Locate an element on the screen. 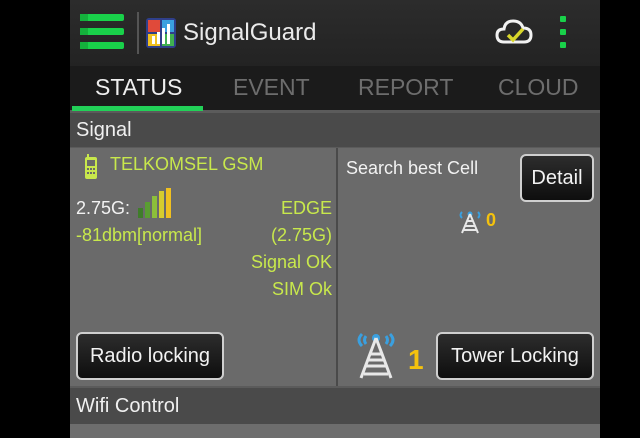 This screenshot has height=438, width=640. phone-icon is located at coordinates (91, 169).